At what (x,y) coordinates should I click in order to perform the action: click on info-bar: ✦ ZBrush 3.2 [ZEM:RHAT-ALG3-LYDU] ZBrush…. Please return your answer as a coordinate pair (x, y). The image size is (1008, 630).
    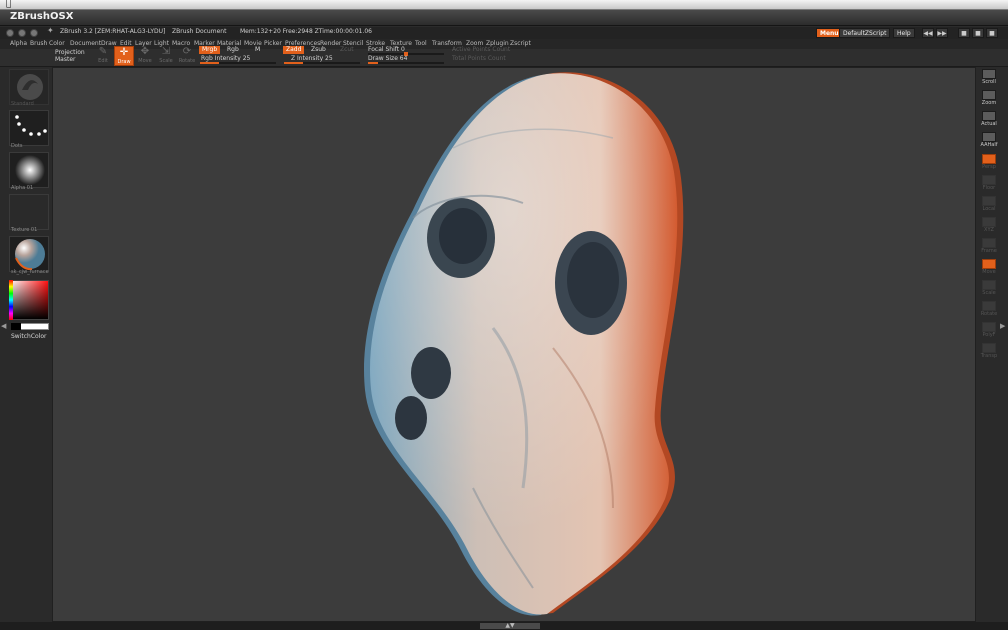
    Looking at the image, I should click on (504, 32).